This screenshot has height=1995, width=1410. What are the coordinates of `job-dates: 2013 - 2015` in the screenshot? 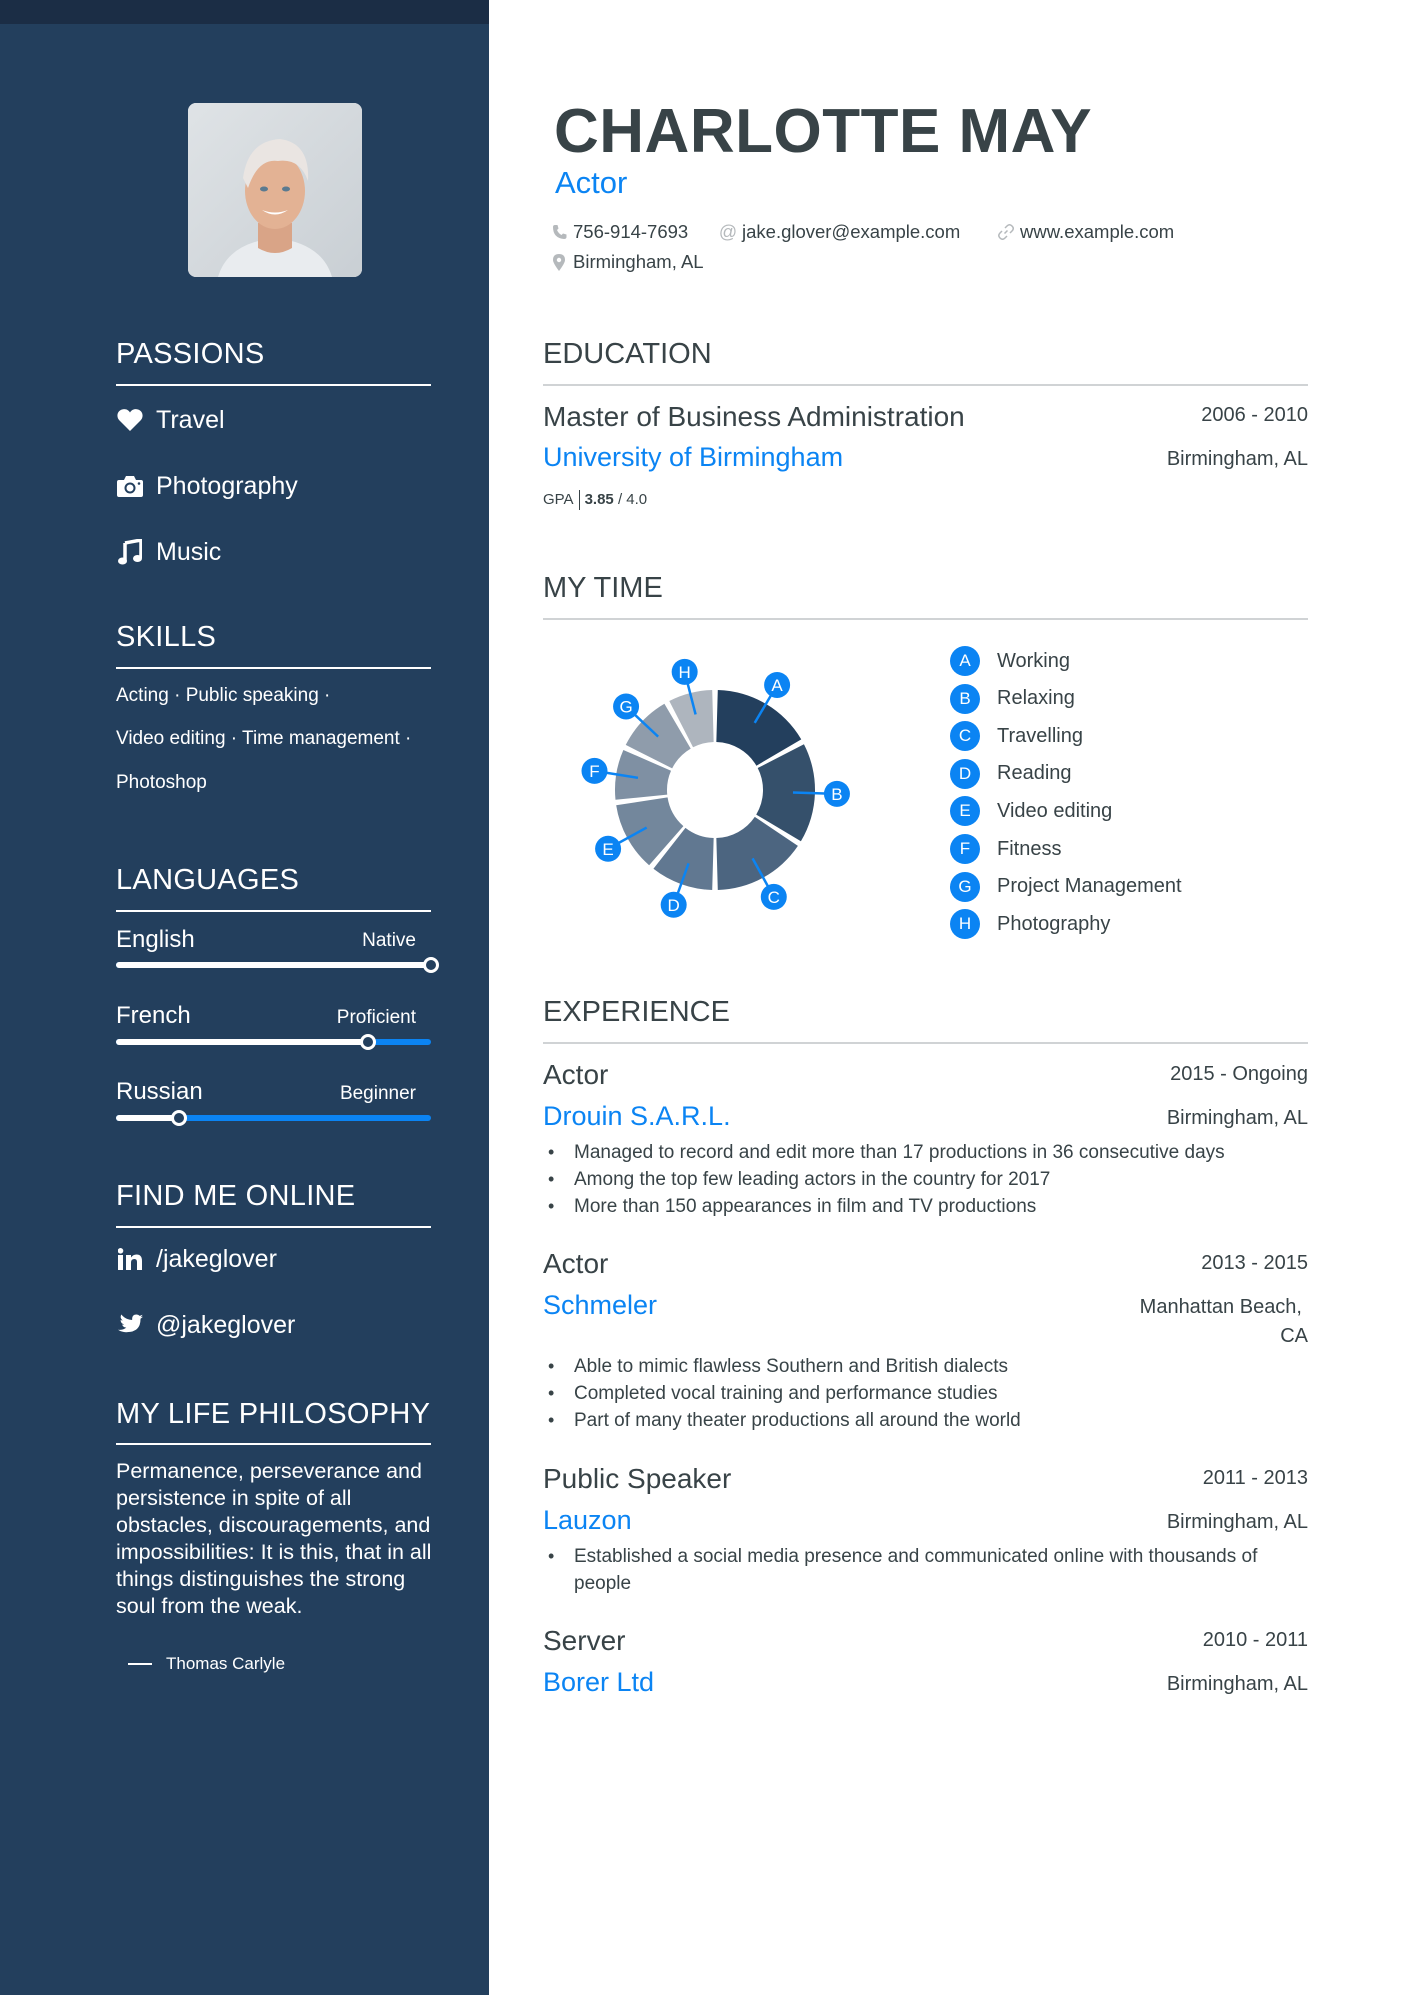 It's located at (1254, 1263).